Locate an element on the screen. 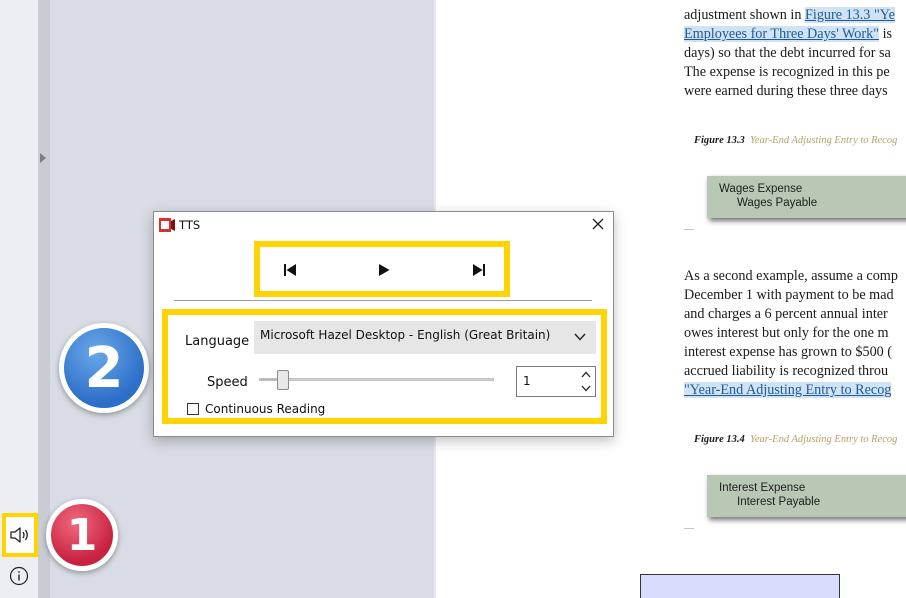 Image resolution: width=906 pixels, height=598 pixels. play-icon is located at coordinates (384, 270).